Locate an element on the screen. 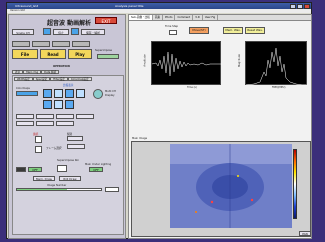 Image resolution: width=325 pixels, height=242 pixels. display-label: Display is located at coordinates (110, 95).